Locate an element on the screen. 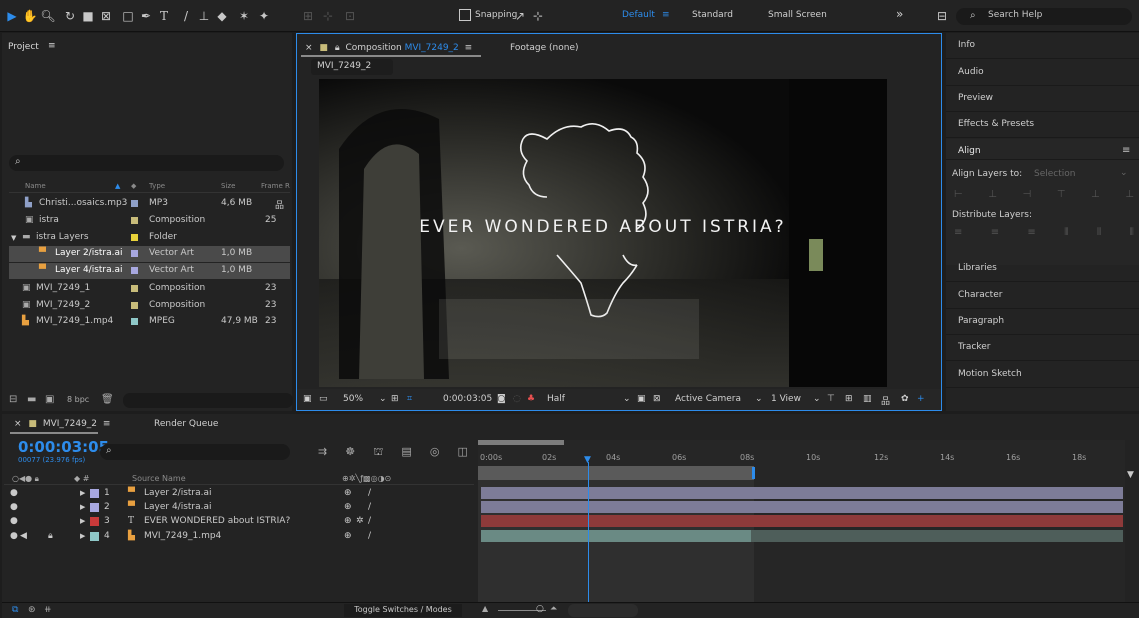  libraries-panel: Libraries is located at coordinates (1042, 269).